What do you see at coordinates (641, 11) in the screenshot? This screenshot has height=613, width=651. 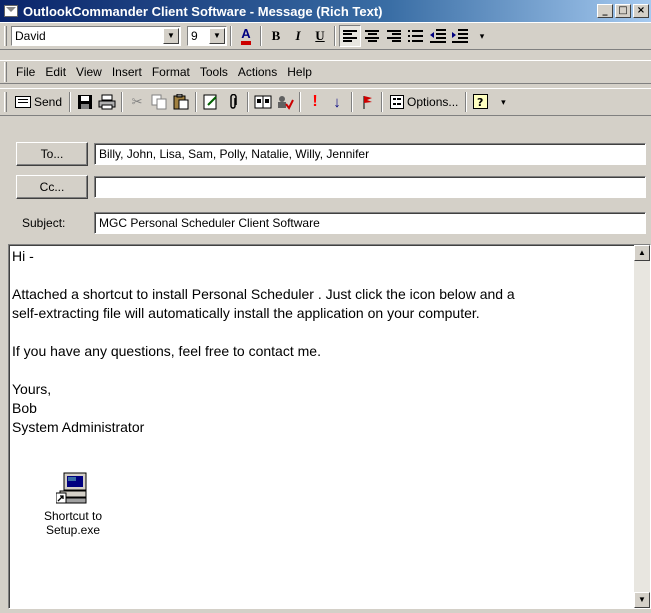 I see `close-button: ×` at bounding box center [641, 11].